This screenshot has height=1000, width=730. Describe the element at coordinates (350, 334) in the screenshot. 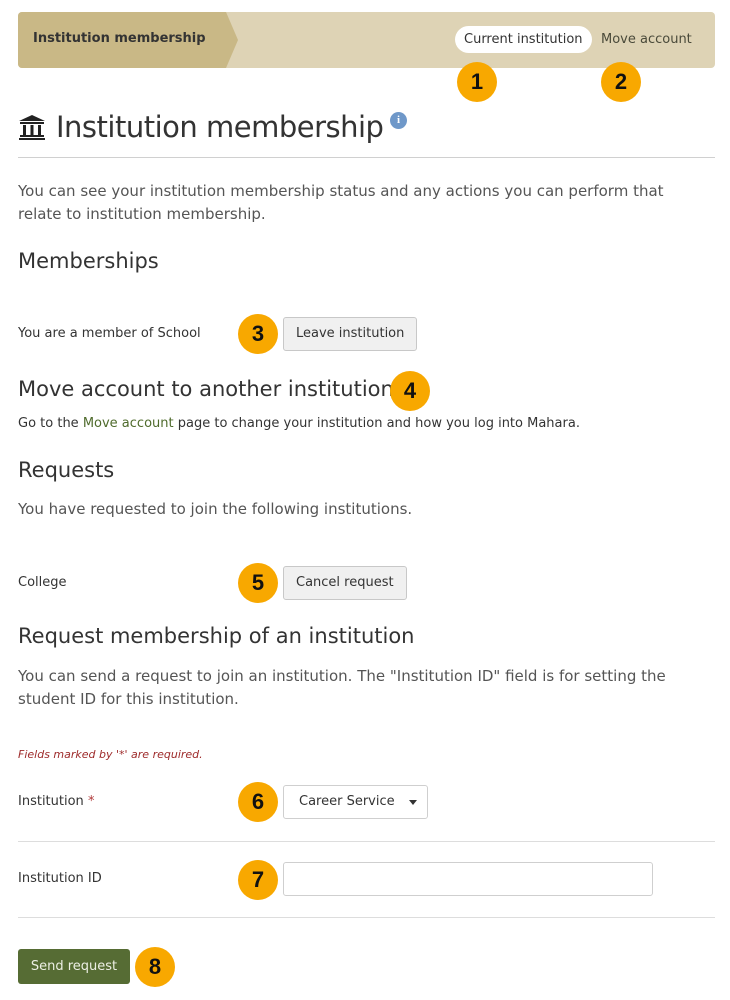

I see `leave-institution-button: Leave institution` at that location.